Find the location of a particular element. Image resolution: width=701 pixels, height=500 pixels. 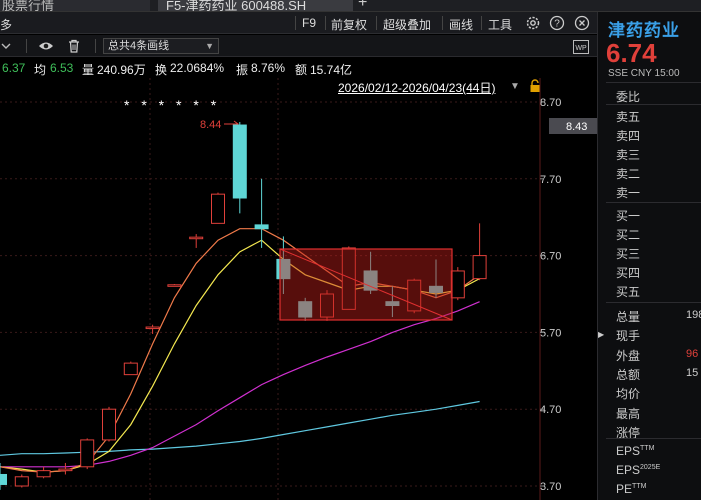

drawing-toolbar: 总共4条画线 ▼ WP is located at coordinates (298, 46).